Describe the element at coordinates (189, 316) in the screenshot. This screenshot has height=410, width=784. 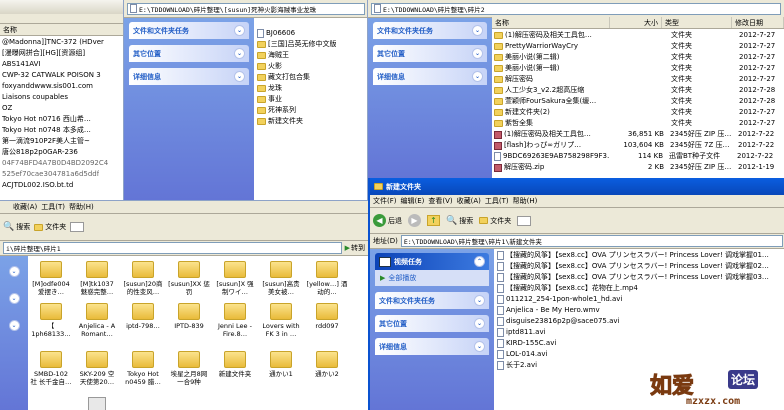
I see `folder-item: IPTD-839` at that location.